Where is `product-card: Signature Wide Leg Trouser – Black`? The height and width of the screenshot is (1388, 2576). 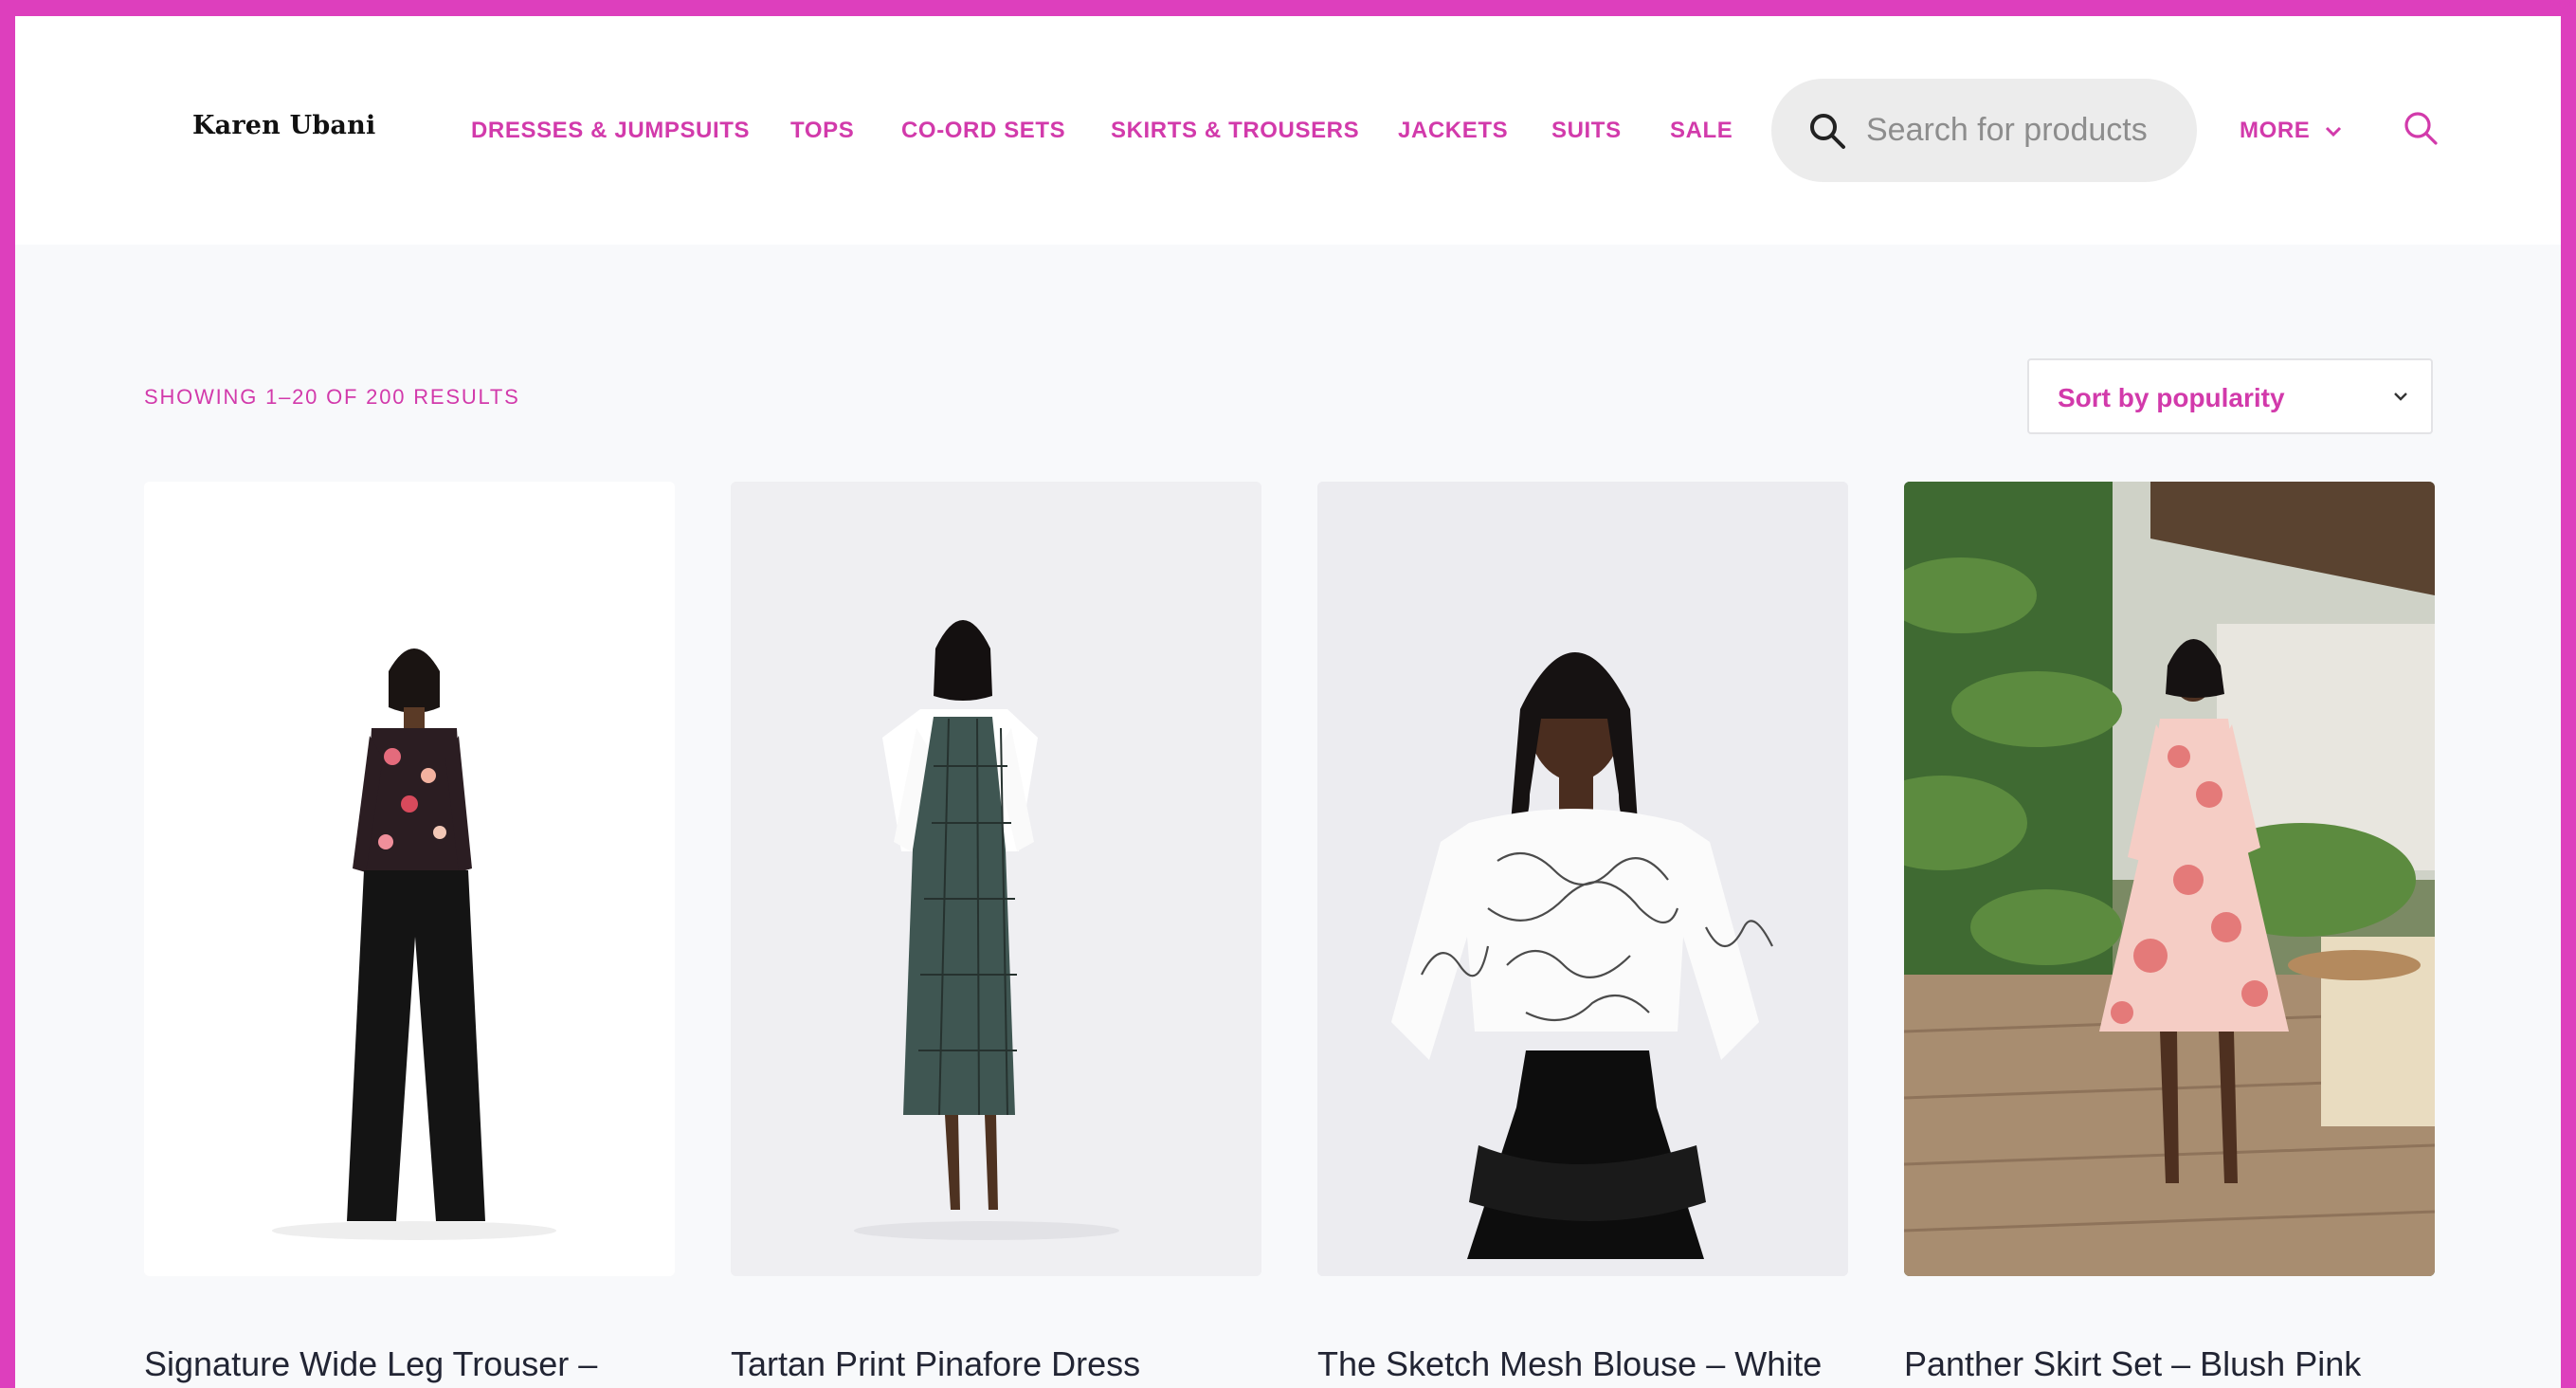 product-card: Signature Wide Leg Trouser – Black is located at coordinates (409, 933).